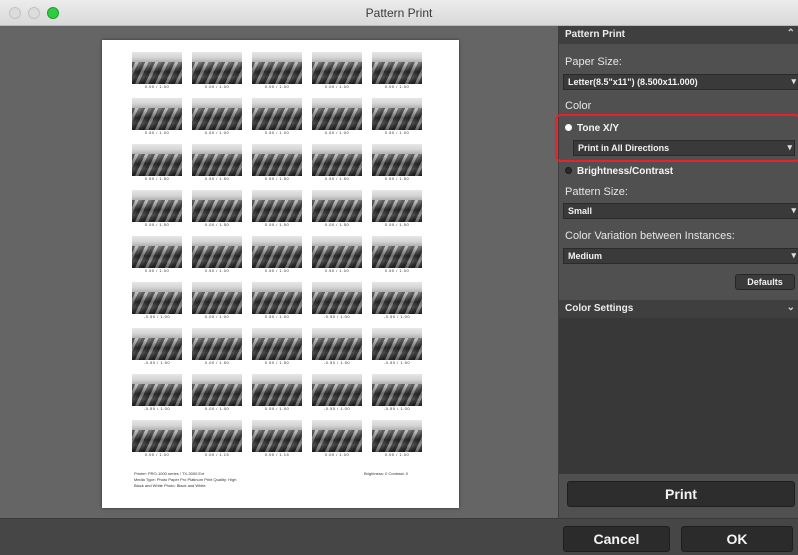 This screenshot has width=798, height=555. Describe the element at coordinates (678, 309) in the screenshot. I see `color-settings-section-header: Color Settings ⌄` at that location.